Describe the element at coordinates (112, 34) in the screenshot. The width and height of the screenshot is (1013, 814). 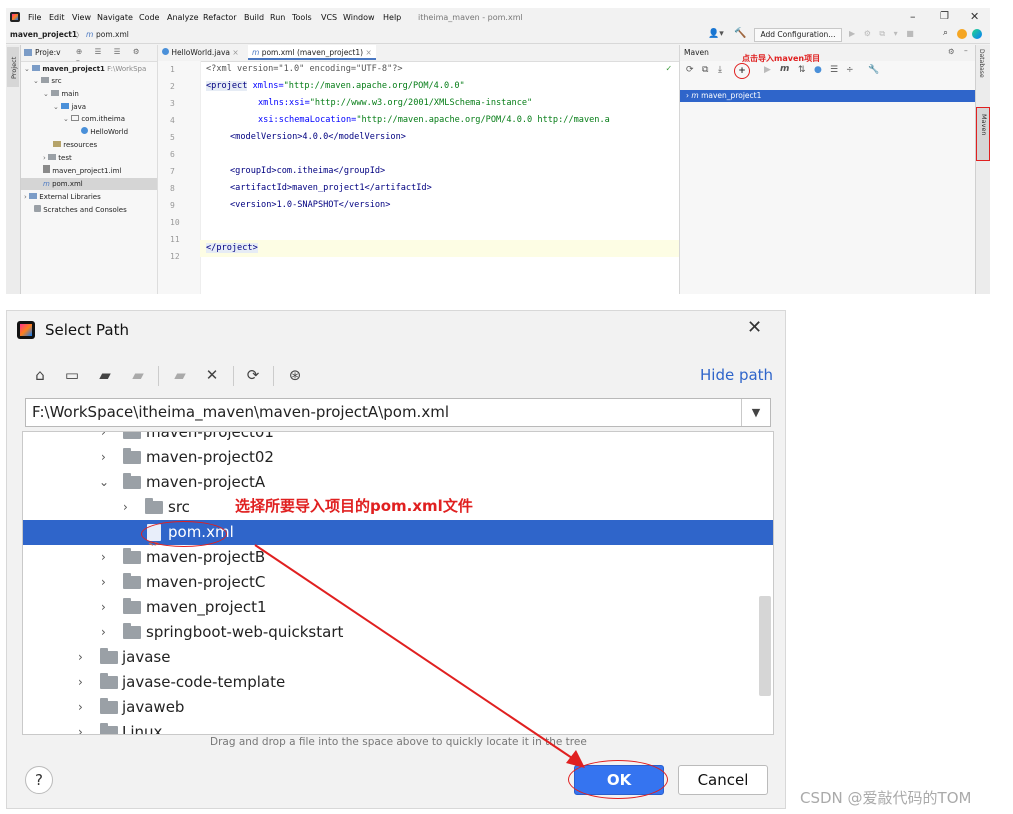
I see `breadcrumb-file: pom.xml` at that location.